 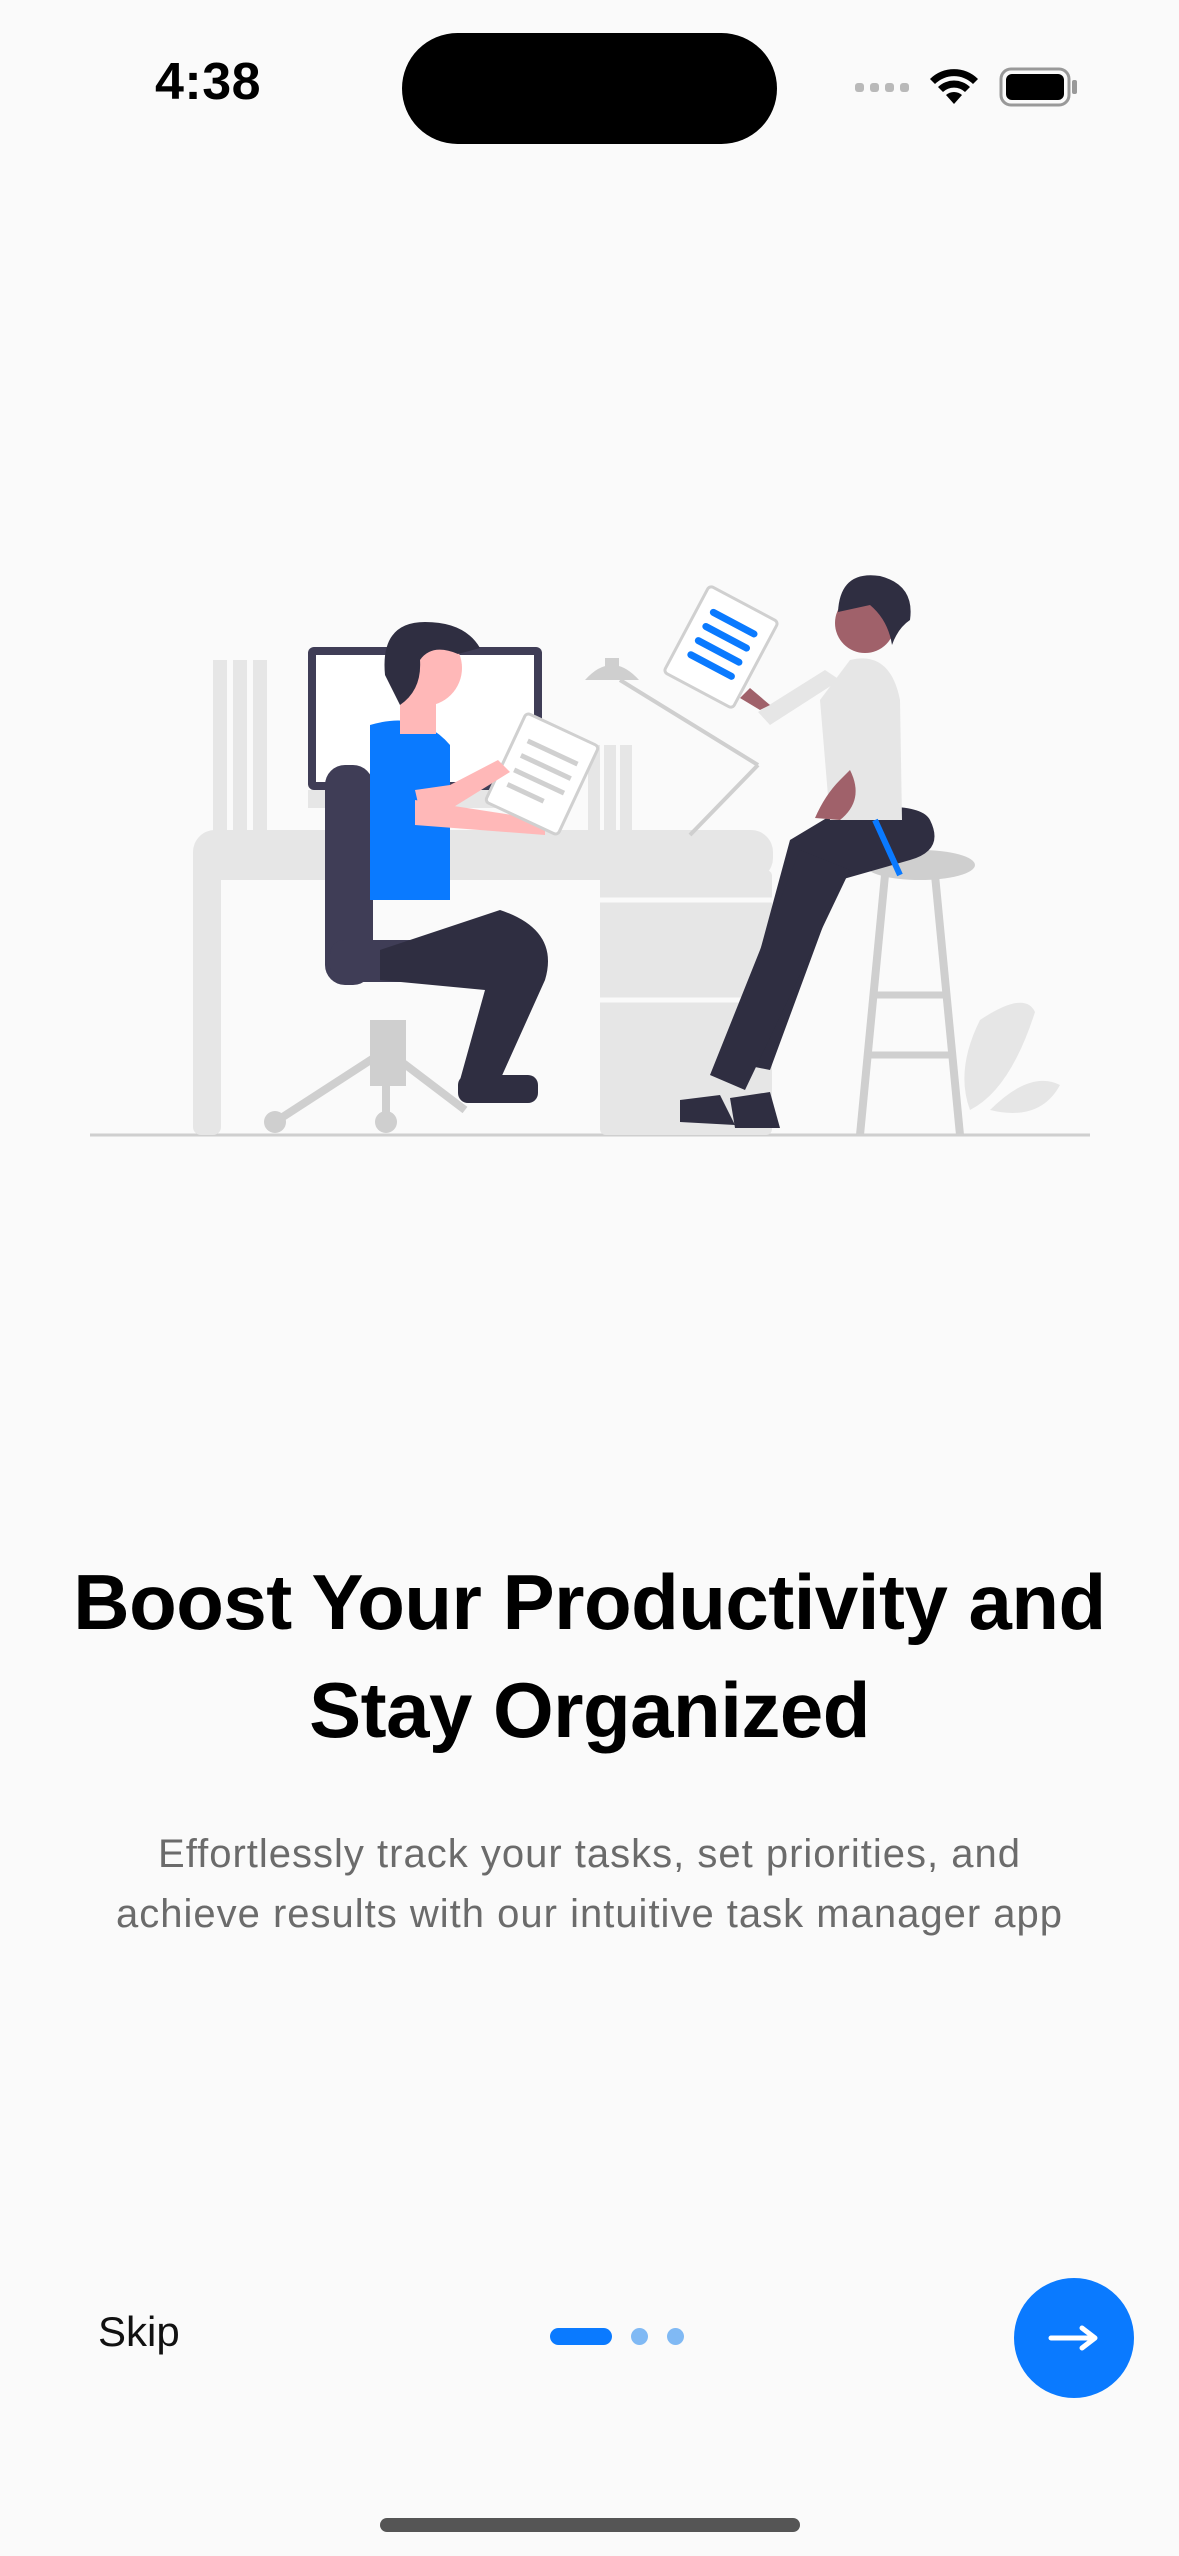 I want to click on status-icons, so click(x=967, y=87).